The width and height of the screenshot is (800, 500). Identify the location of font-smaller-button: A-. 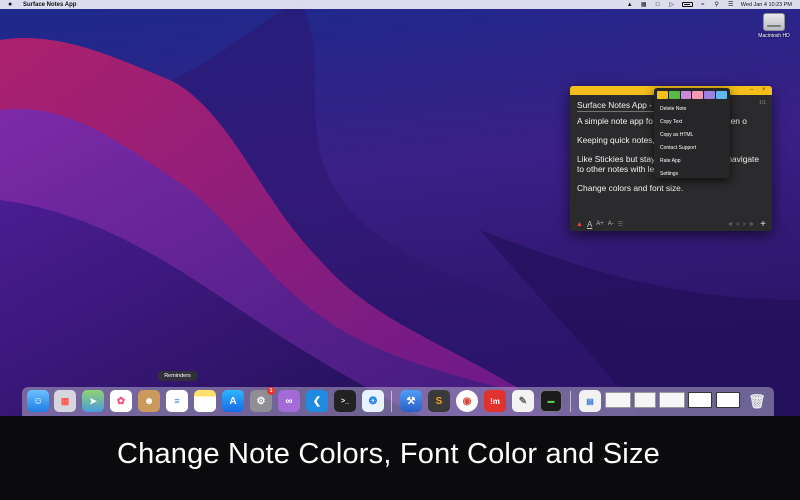
(611, 224).